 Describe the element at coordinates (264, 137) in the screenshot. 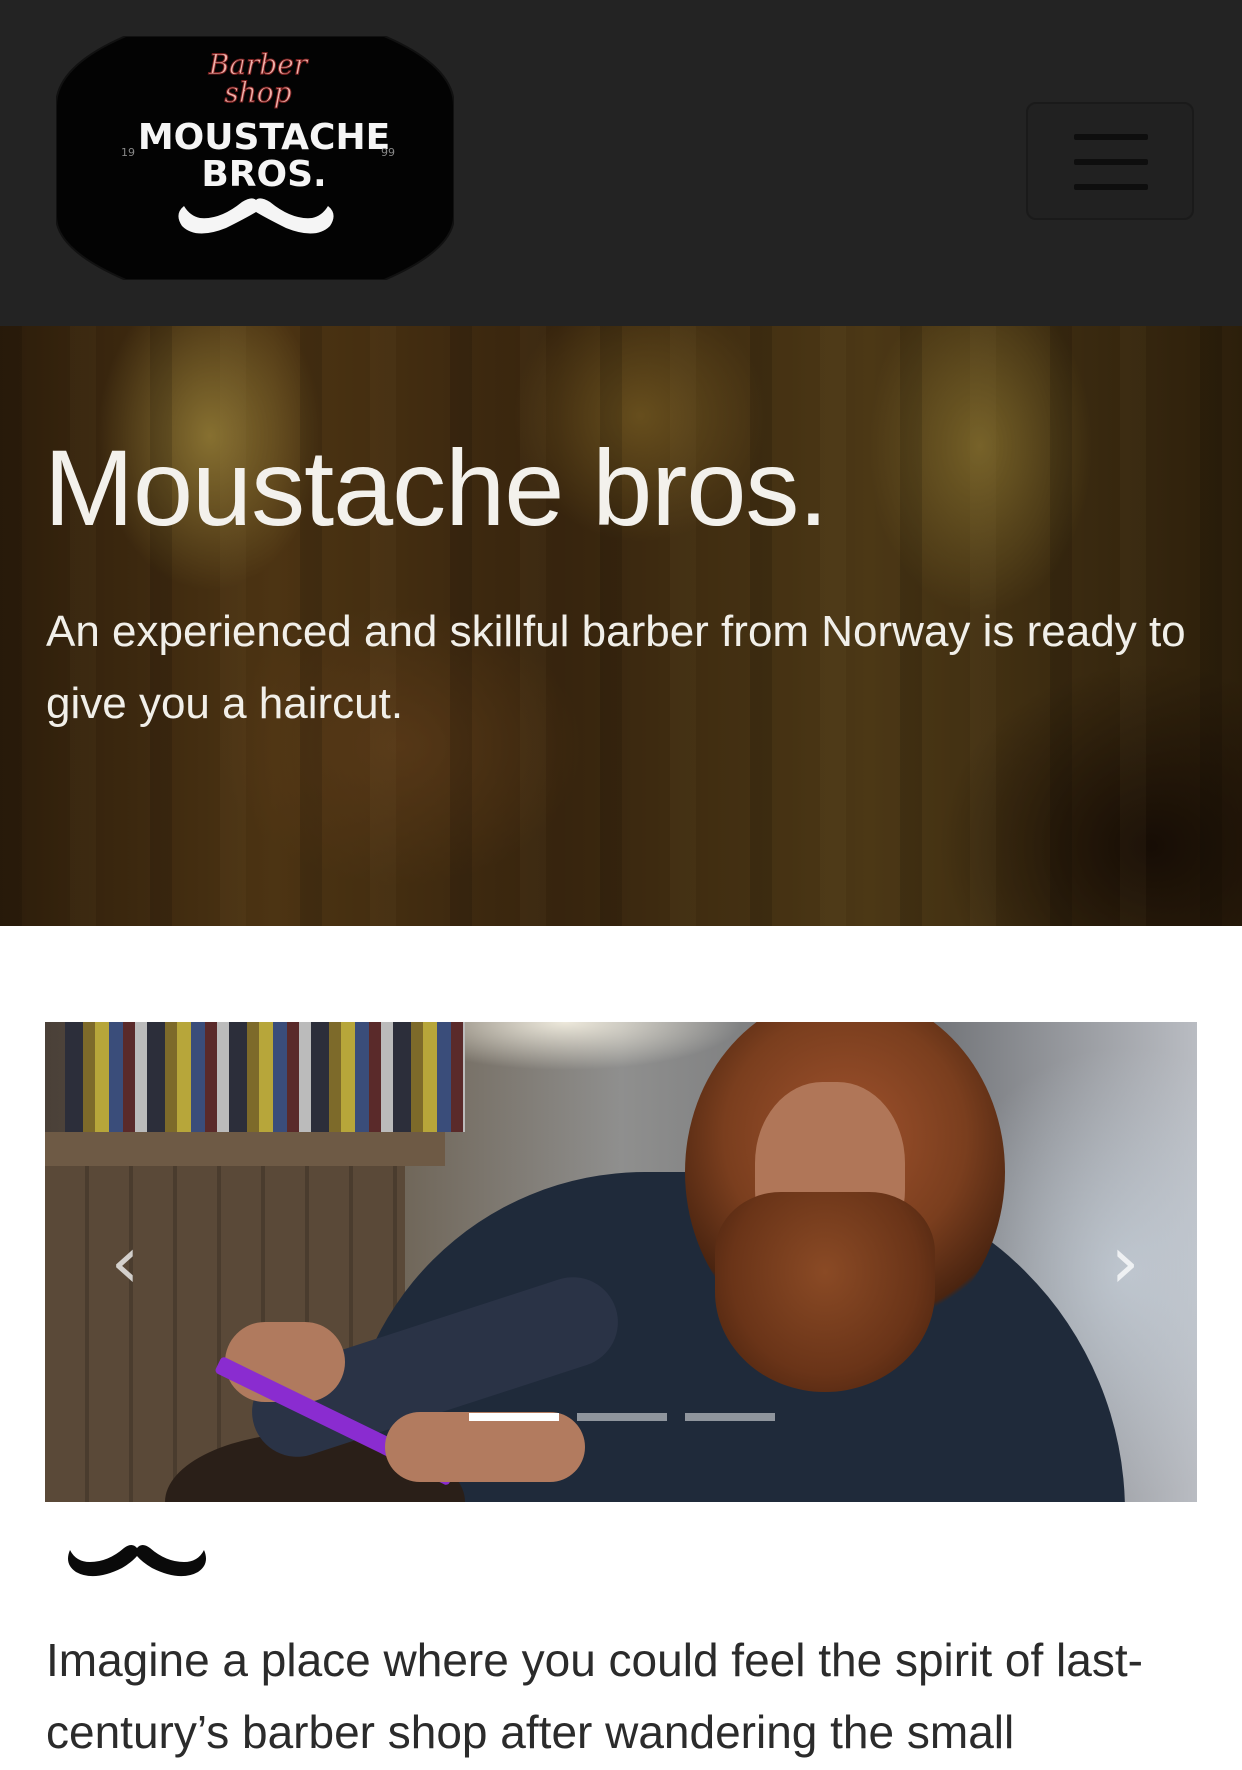

I see `svg-text: MOUSTACHE` at that location.